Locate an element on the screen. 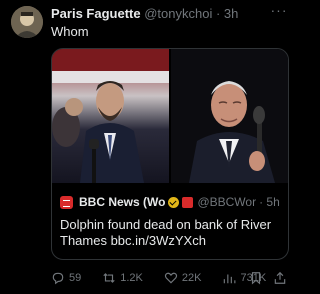 The image size is (320, 294). bbc-affiliate-icon is located at coordinates (188, 202).